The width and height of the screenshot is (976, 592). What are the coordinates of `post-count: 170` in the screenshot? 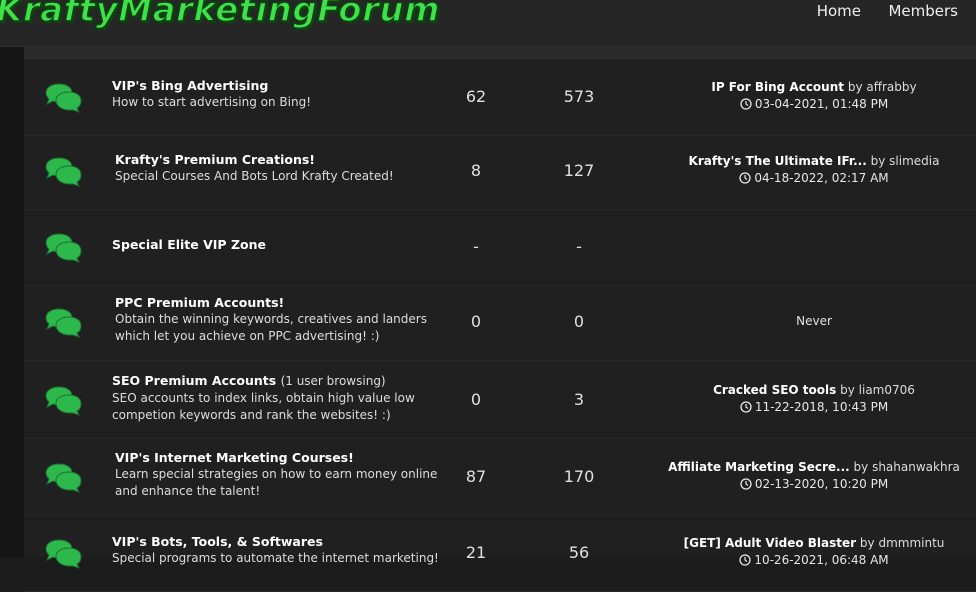 It's located at (579, 476).